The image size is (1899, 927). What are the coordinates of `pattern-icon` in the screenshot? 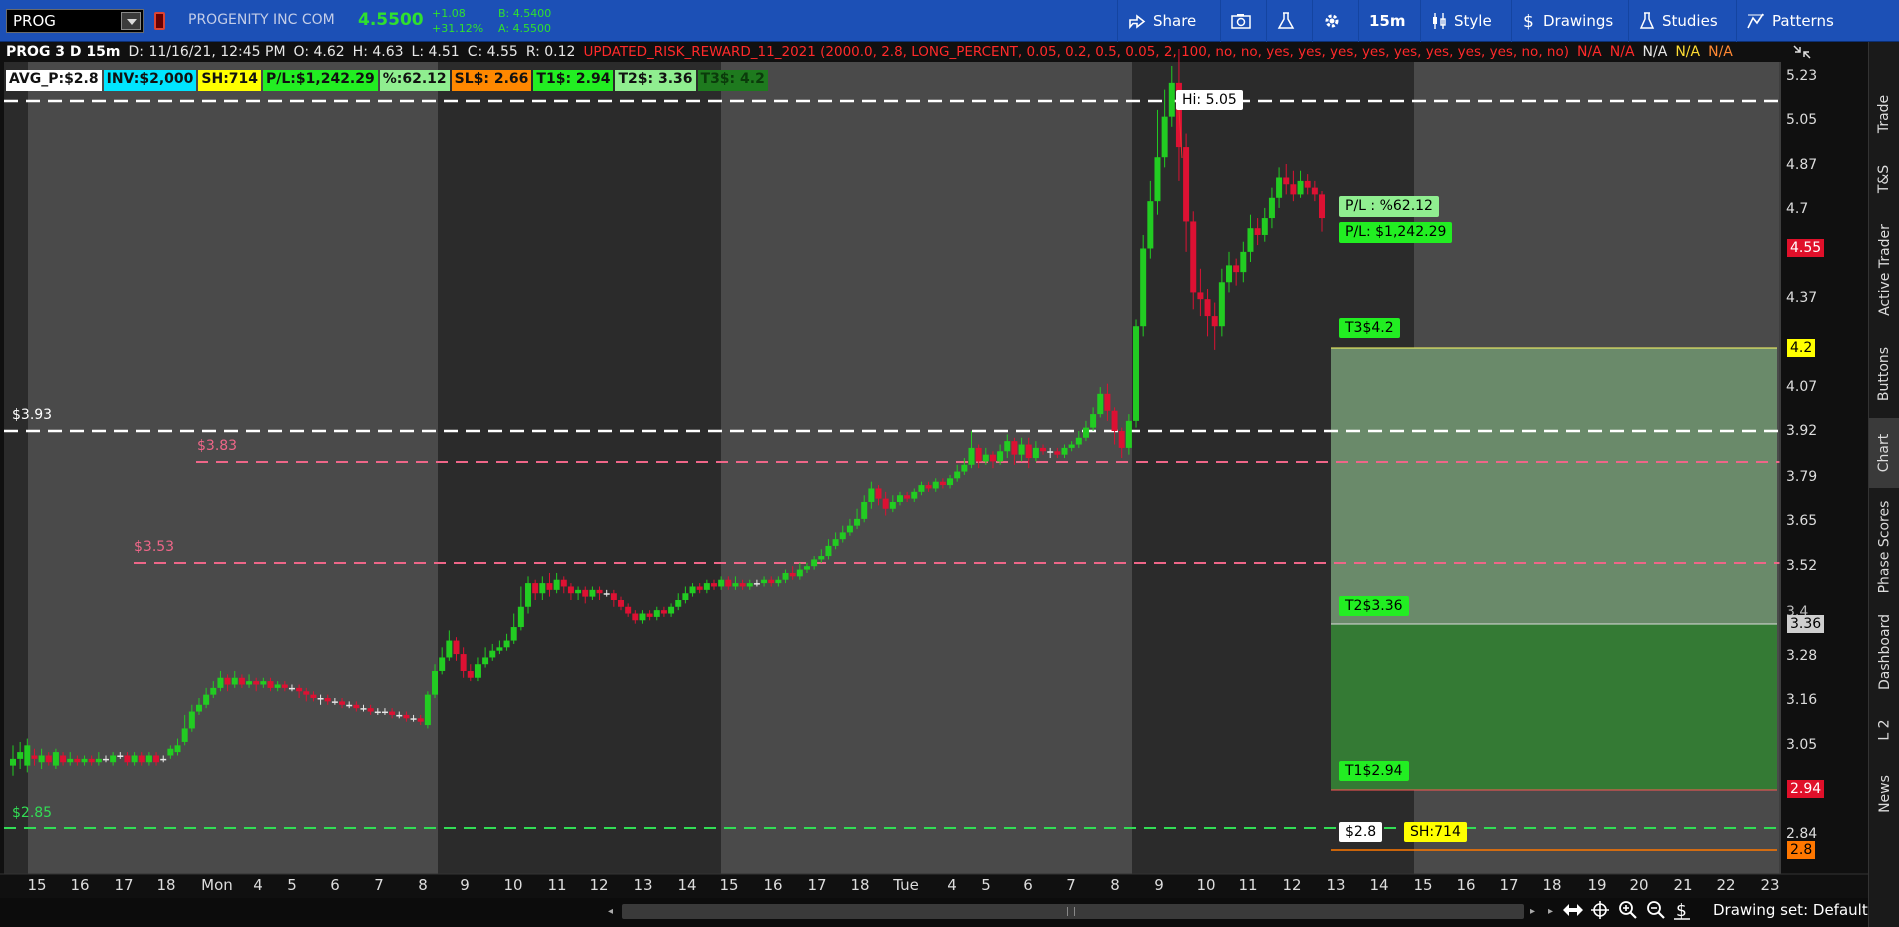 It's located at (1755, 21).